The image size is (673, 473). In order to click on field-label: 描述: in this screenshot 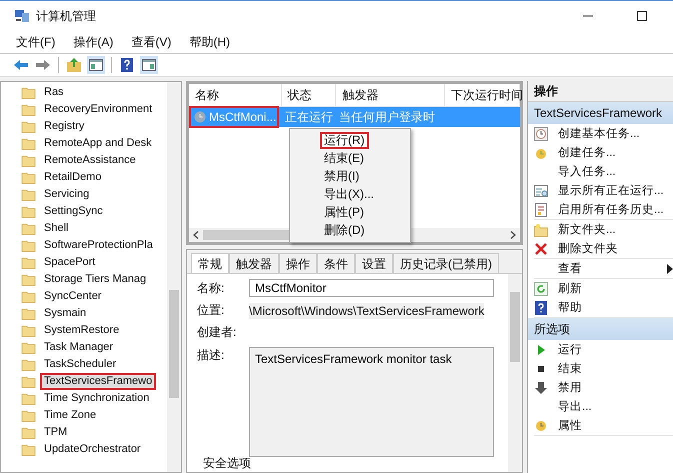, I will do `click(211, 355)`.